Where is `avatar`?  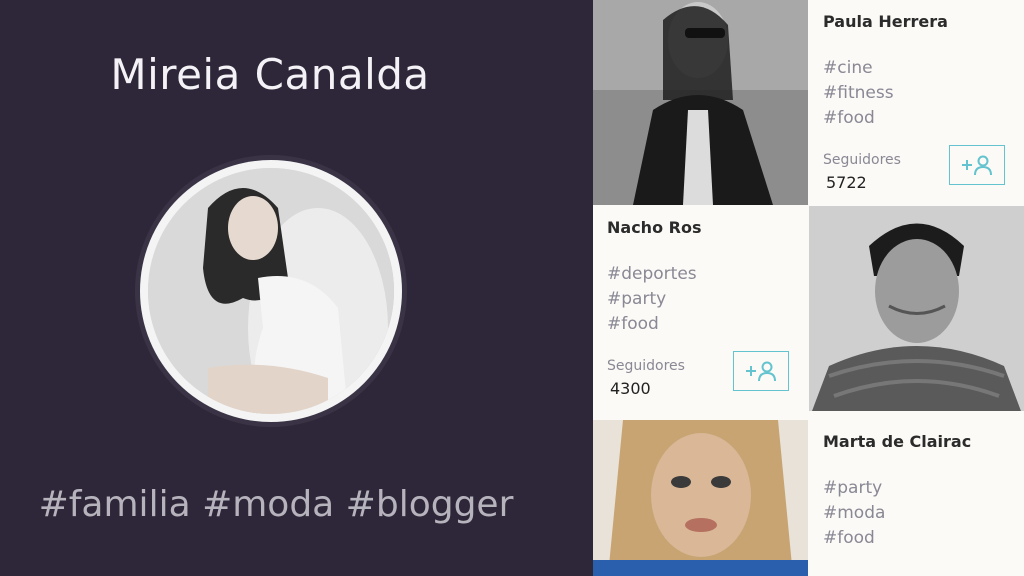
avatar is located at coordinates (271, 291).